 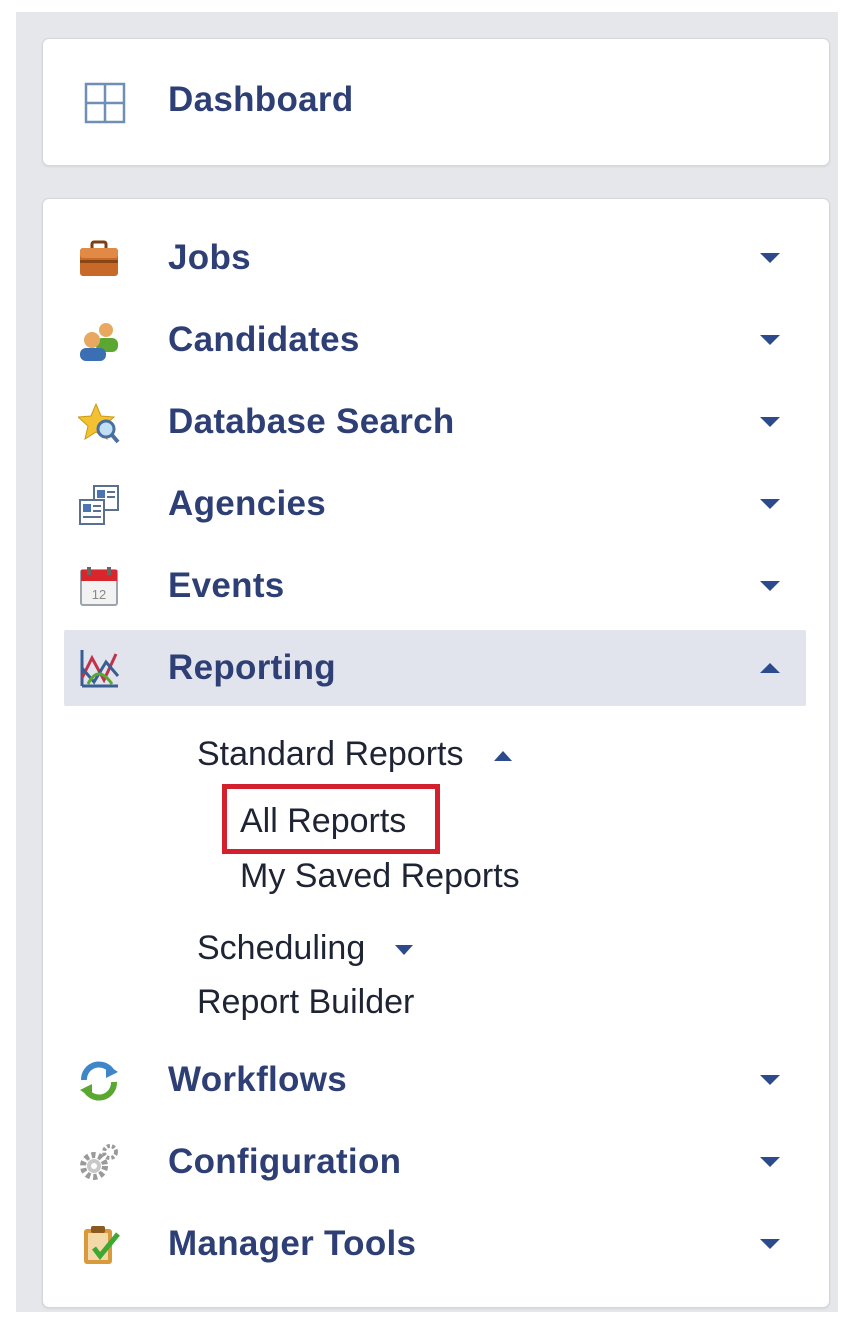 What do you see at coordinates (99, 1245) in the screenshot?
I see `clipboard-icon` at bounding box center [99, 1245].